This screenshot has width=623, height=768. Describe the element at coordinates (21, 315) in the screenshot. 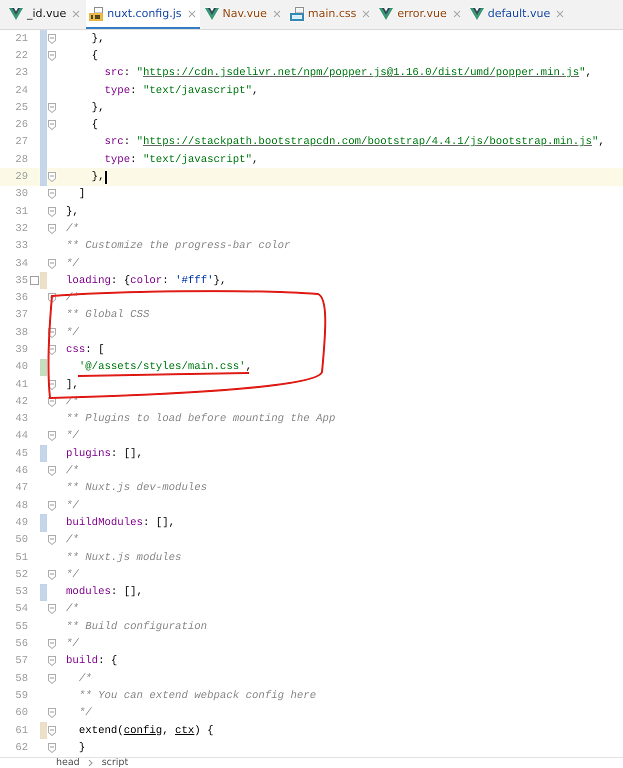

I see `line-number: 37` at that location.